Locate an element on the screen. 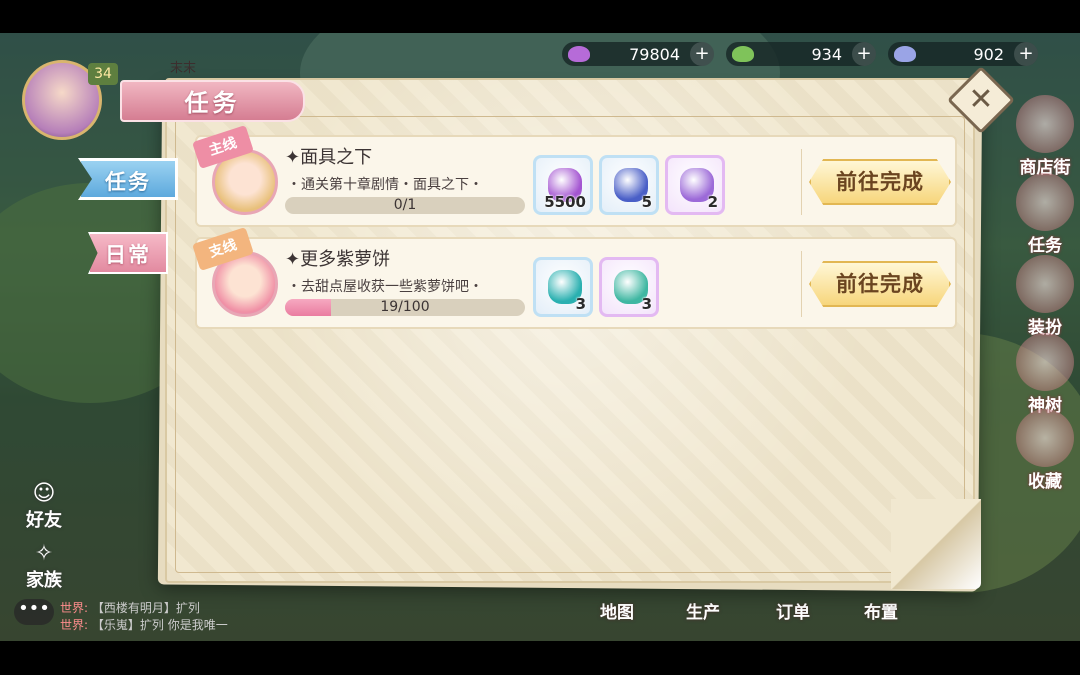  task-icon is located at coordinates (1045, 202).